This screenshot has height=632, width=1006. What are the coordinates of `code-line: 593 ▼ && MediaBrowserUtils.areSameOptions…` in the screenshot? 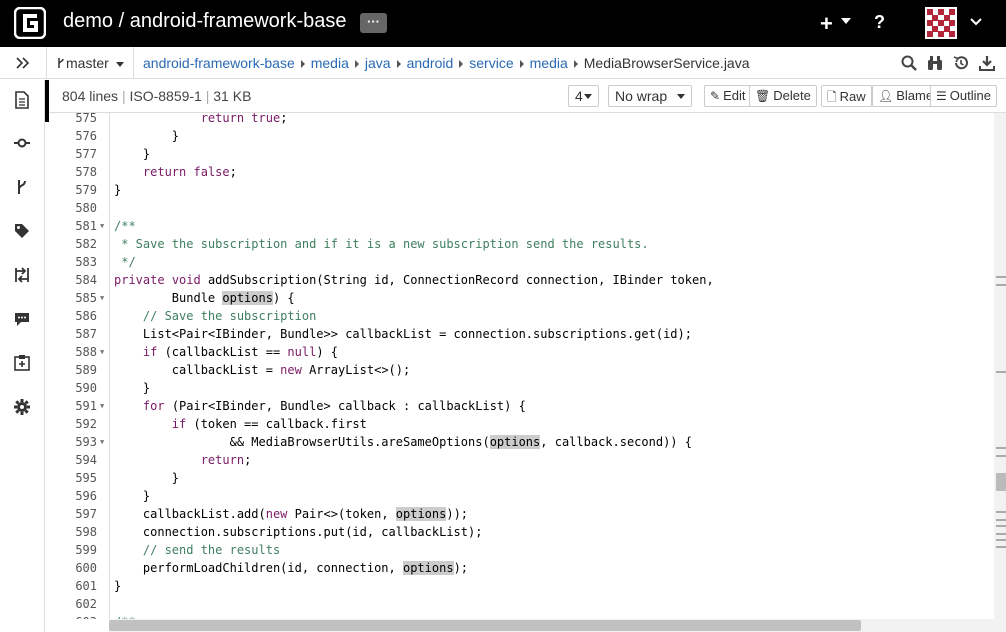 It's located at (521, 442).